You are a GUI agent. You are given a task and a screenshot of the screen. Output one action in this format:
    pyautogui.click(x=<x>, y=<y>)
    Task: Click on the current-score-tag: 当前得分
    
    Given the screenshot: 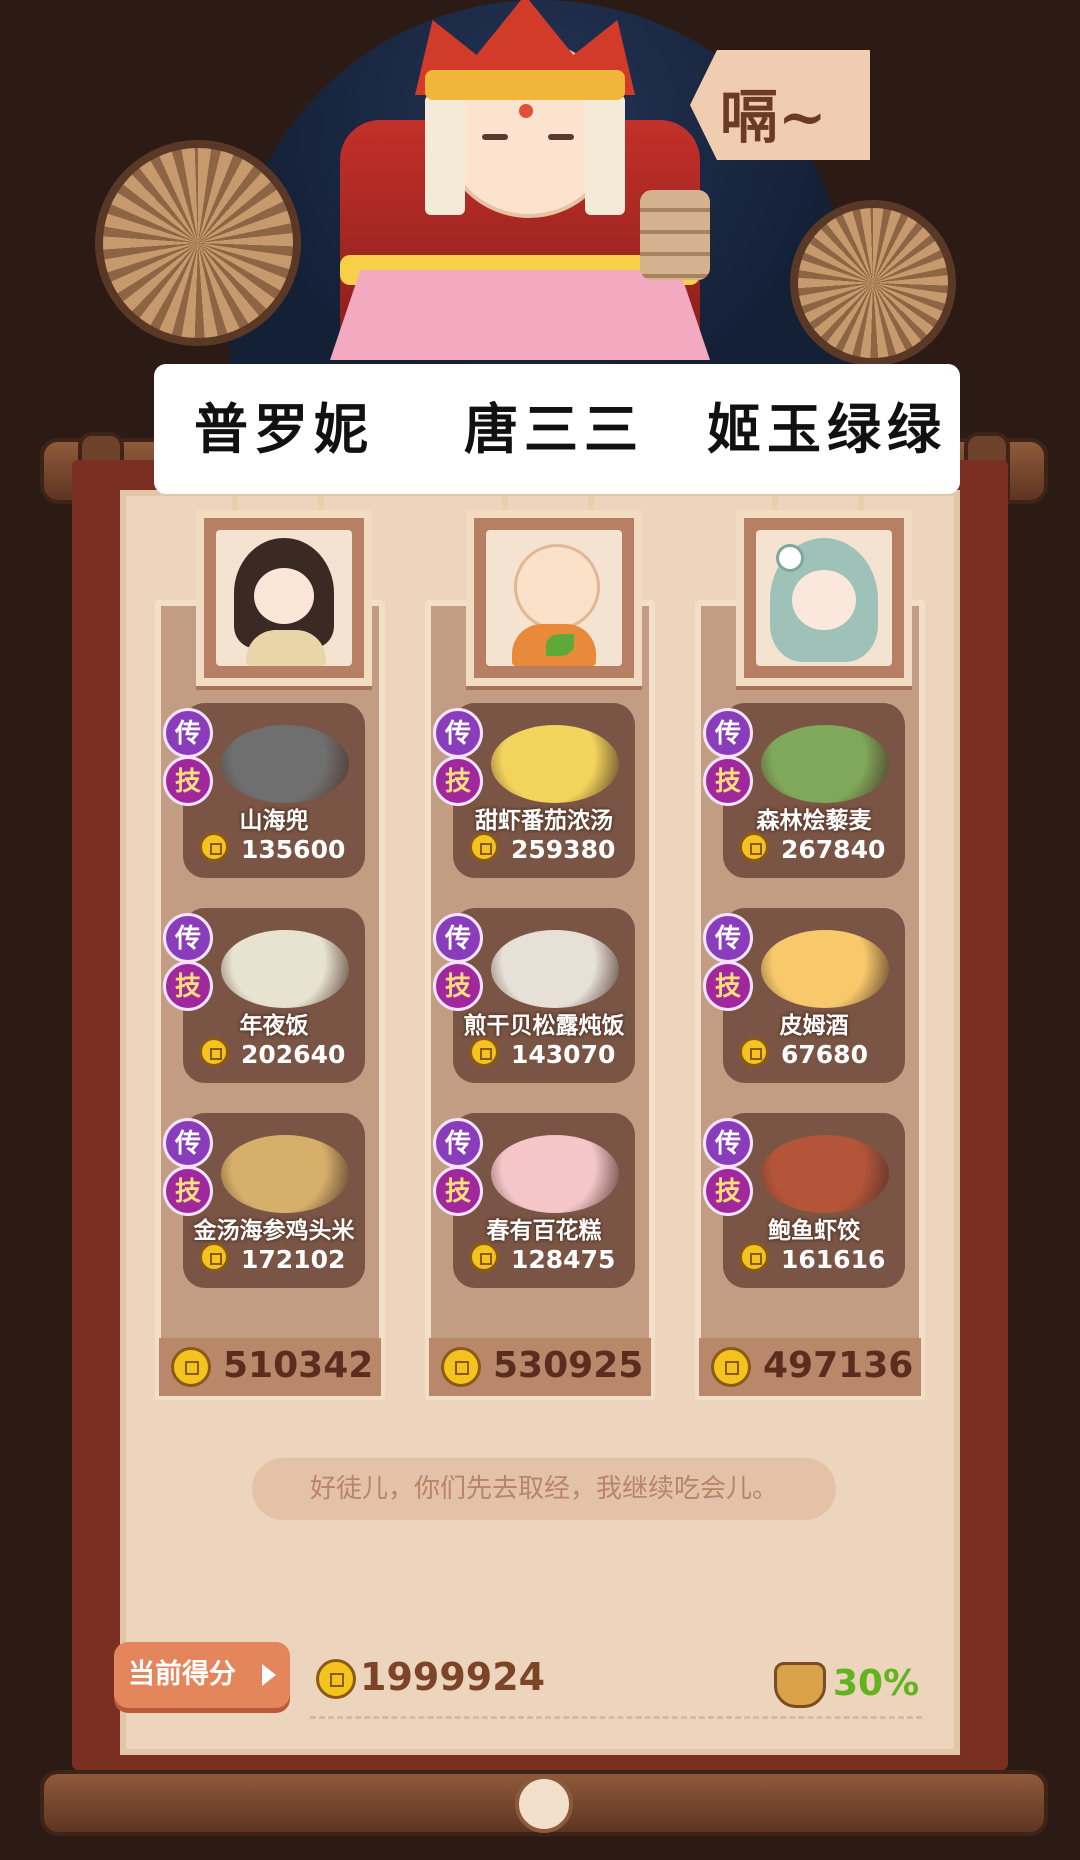 What is the action you would take?
    pyautogui.click(x=202, y=1675)
    